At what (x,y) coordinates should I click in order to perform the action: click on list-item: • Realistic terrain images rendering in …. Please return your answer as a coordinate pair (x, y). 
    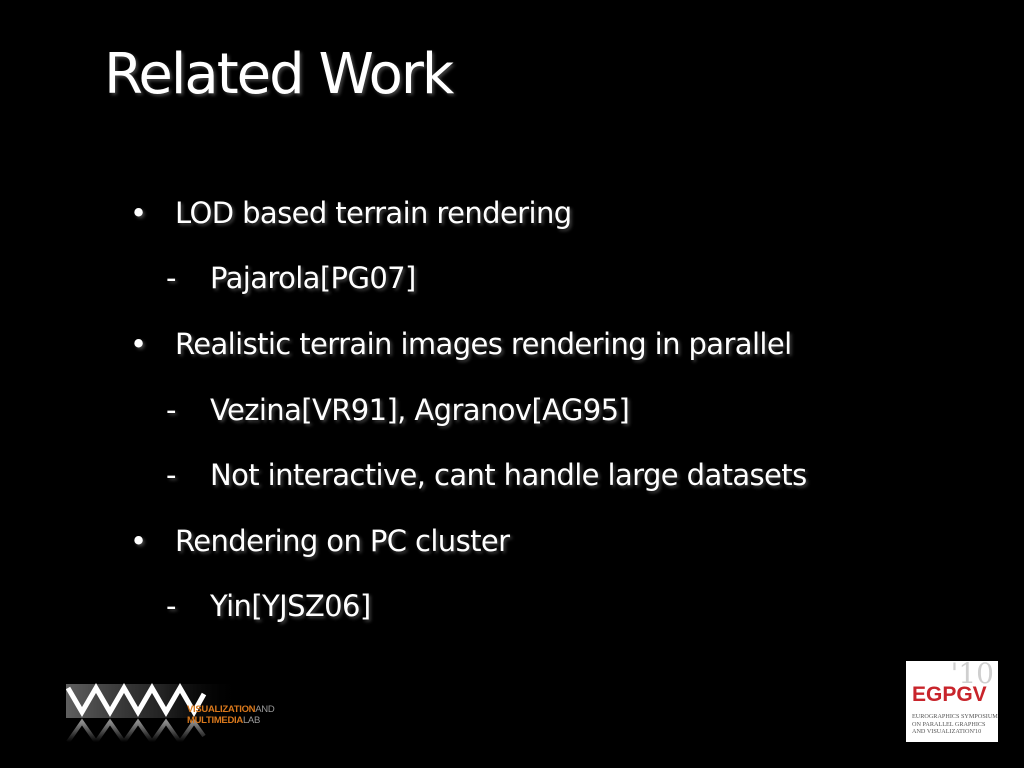
    Looking at the image, I should click on (461, 344).